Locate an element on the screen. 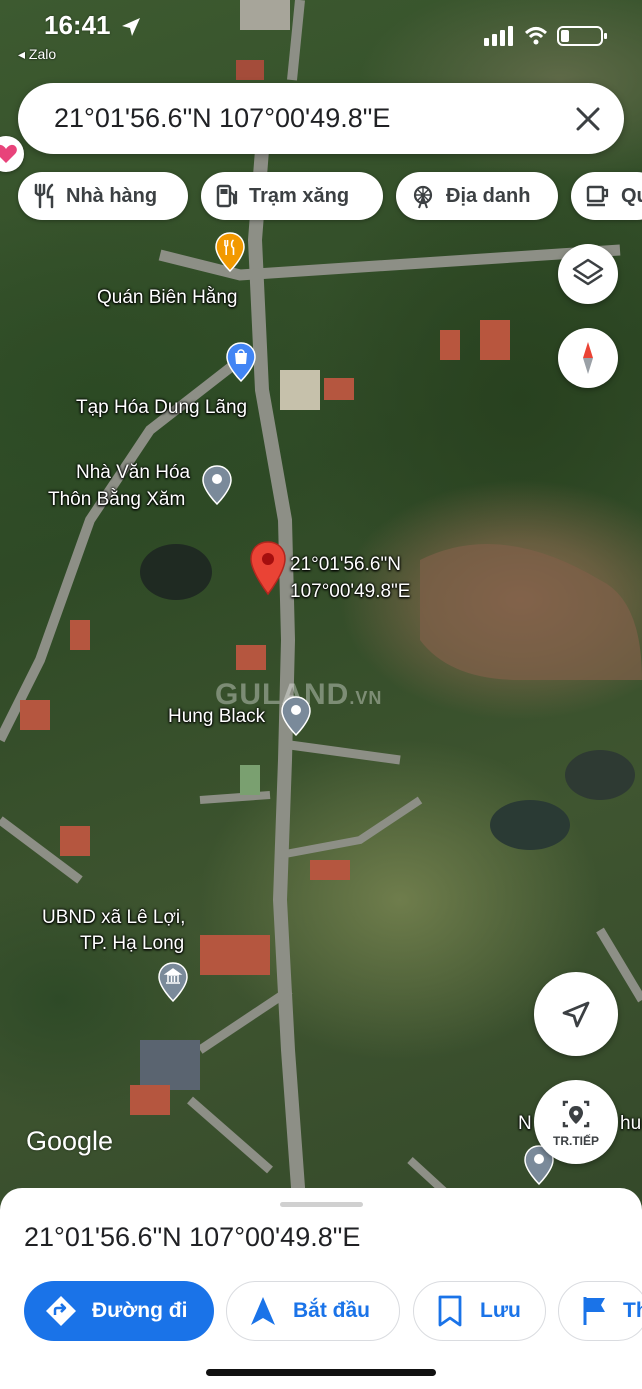 The width and height of the screenshot is (642, 1389). chip-label: Trạm xăng is located at coordinates (299, 195).